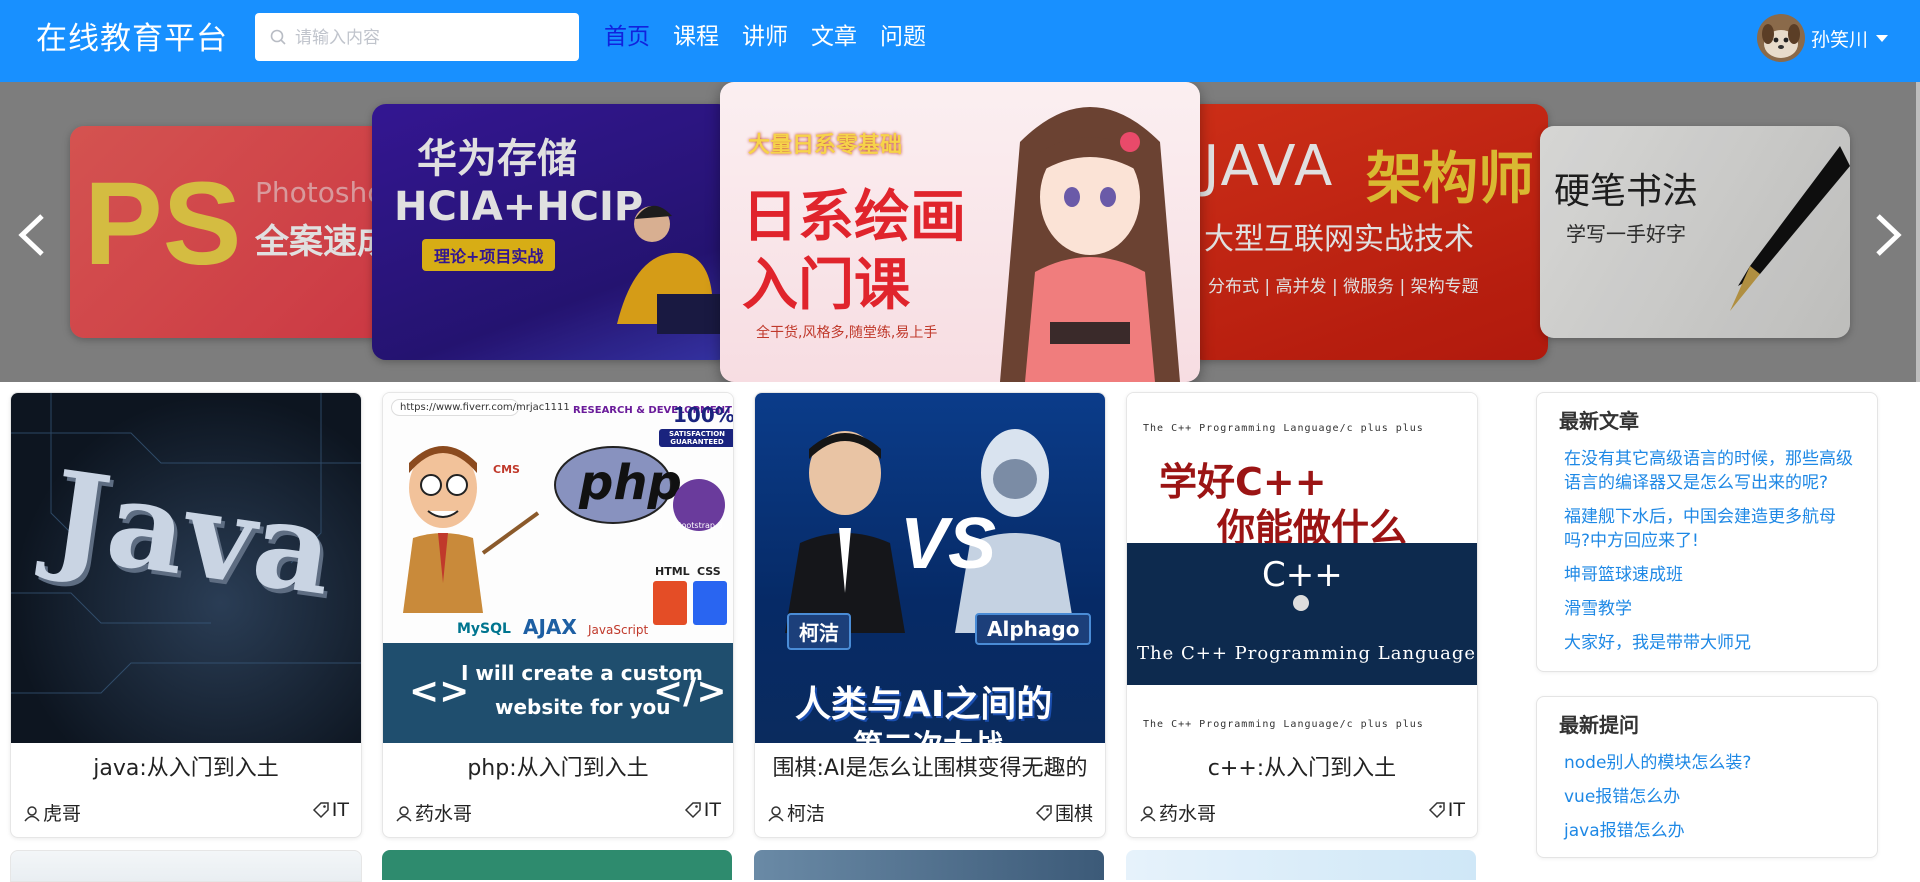 The height and width of the screenshot is (882, 1920). I want to click on banner-slide-anime-drawing: 大量日系零基础 日系绘画 入门课 全干货,风格多,随堂练,易上手, so click(960, 232).